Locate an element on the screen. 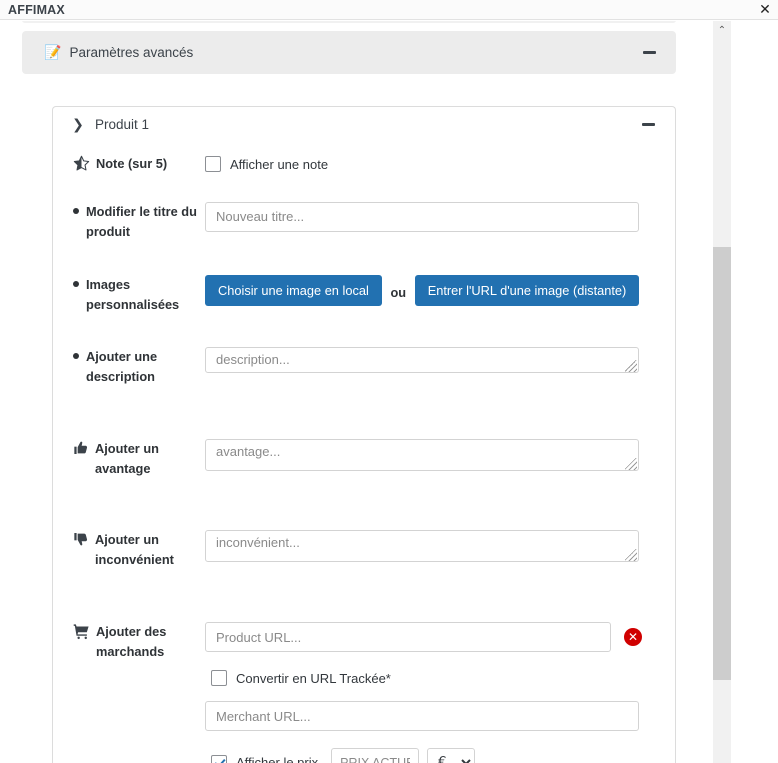  merchants-label: Ajouter des marchands is located at coordinates (131, 641).